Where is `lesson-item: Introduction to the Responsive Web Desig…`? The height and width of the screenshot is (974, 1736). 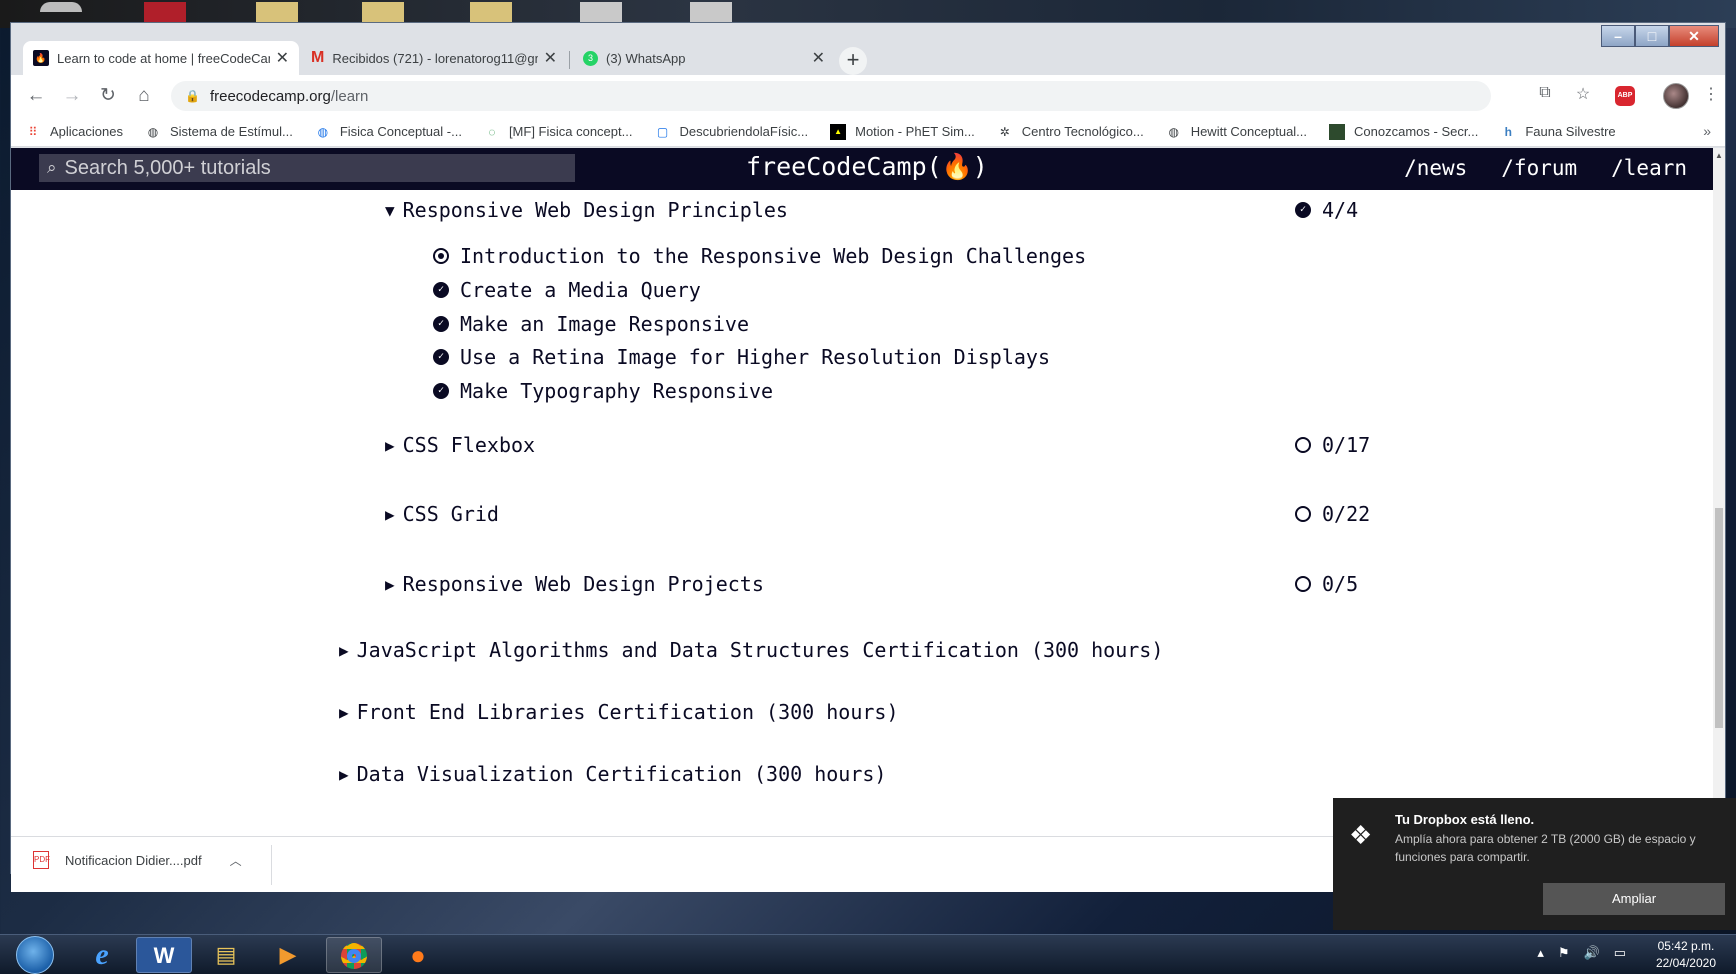
lesson-item: Introduction to the Responsive Web Desig… is located at coordinates (759, 256).